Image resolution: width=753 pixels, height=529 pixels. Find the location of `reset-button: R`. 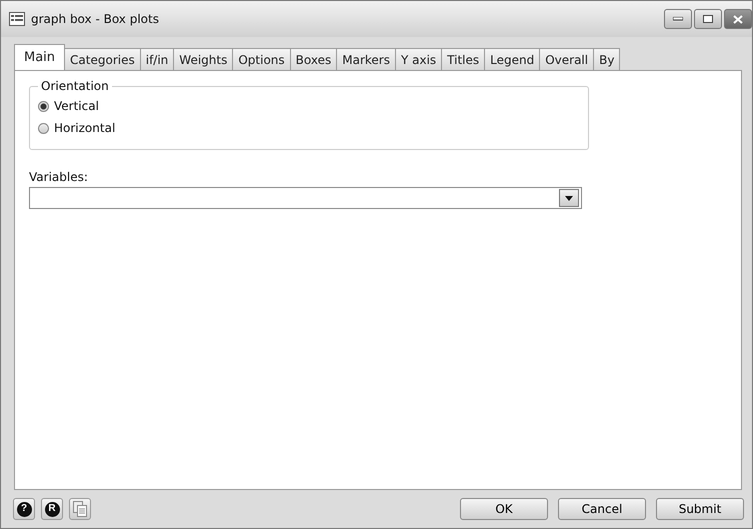

reset-button: R is located at coordinates (52, 509).